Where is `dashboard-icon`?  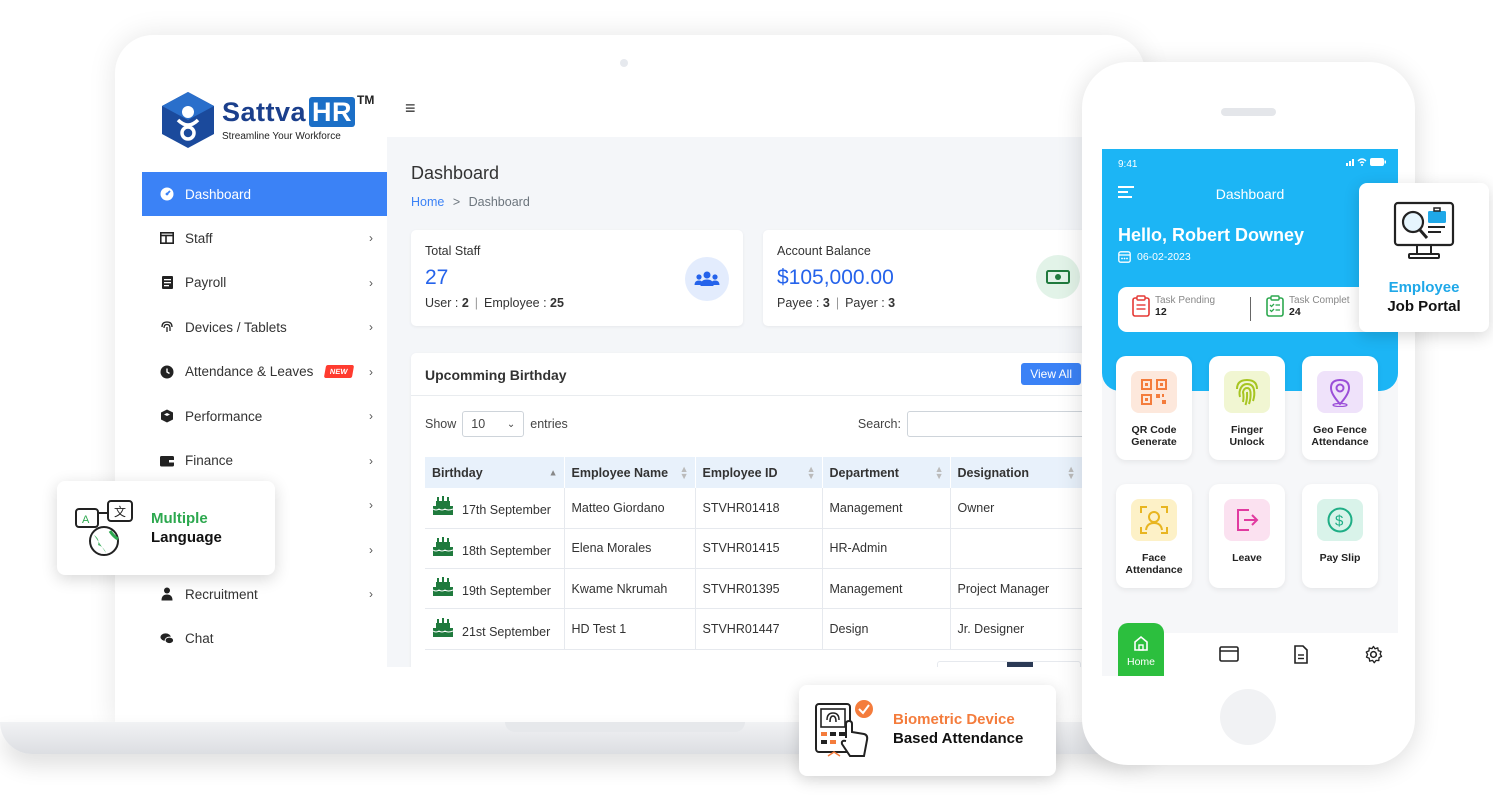
dashboard-icon is located at coordinates (167, 194).